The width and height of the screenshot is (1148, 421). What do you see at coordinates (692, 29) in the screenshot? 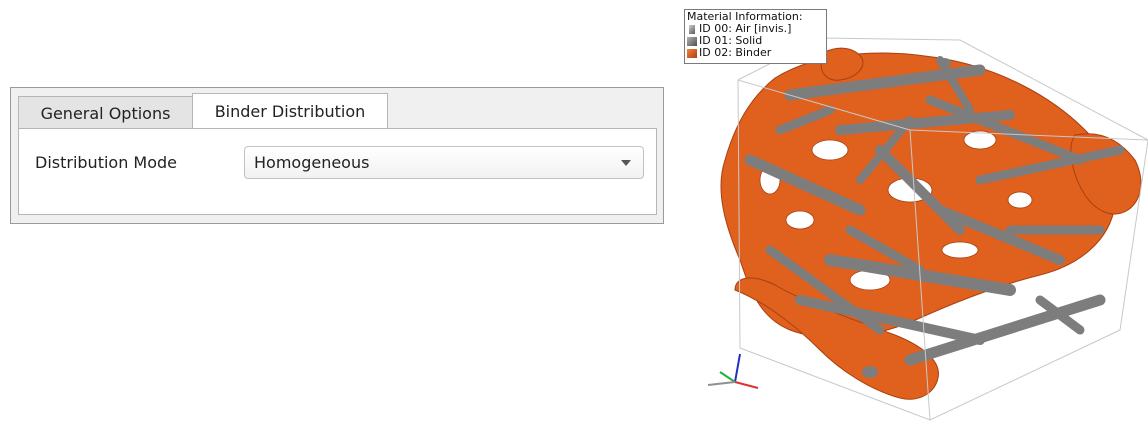
I see `air-swatch-icon` at bounding box center [692, 29].